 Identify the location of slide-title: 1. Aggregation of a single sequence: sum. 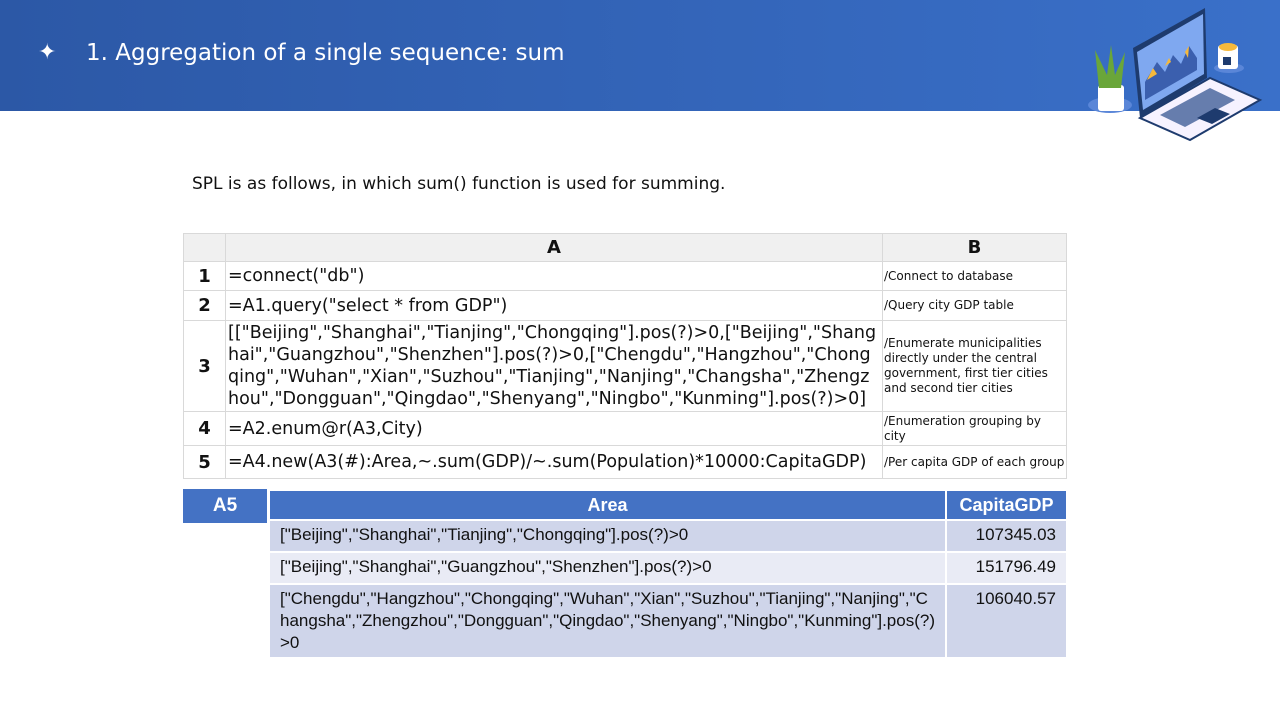
(325, 53).